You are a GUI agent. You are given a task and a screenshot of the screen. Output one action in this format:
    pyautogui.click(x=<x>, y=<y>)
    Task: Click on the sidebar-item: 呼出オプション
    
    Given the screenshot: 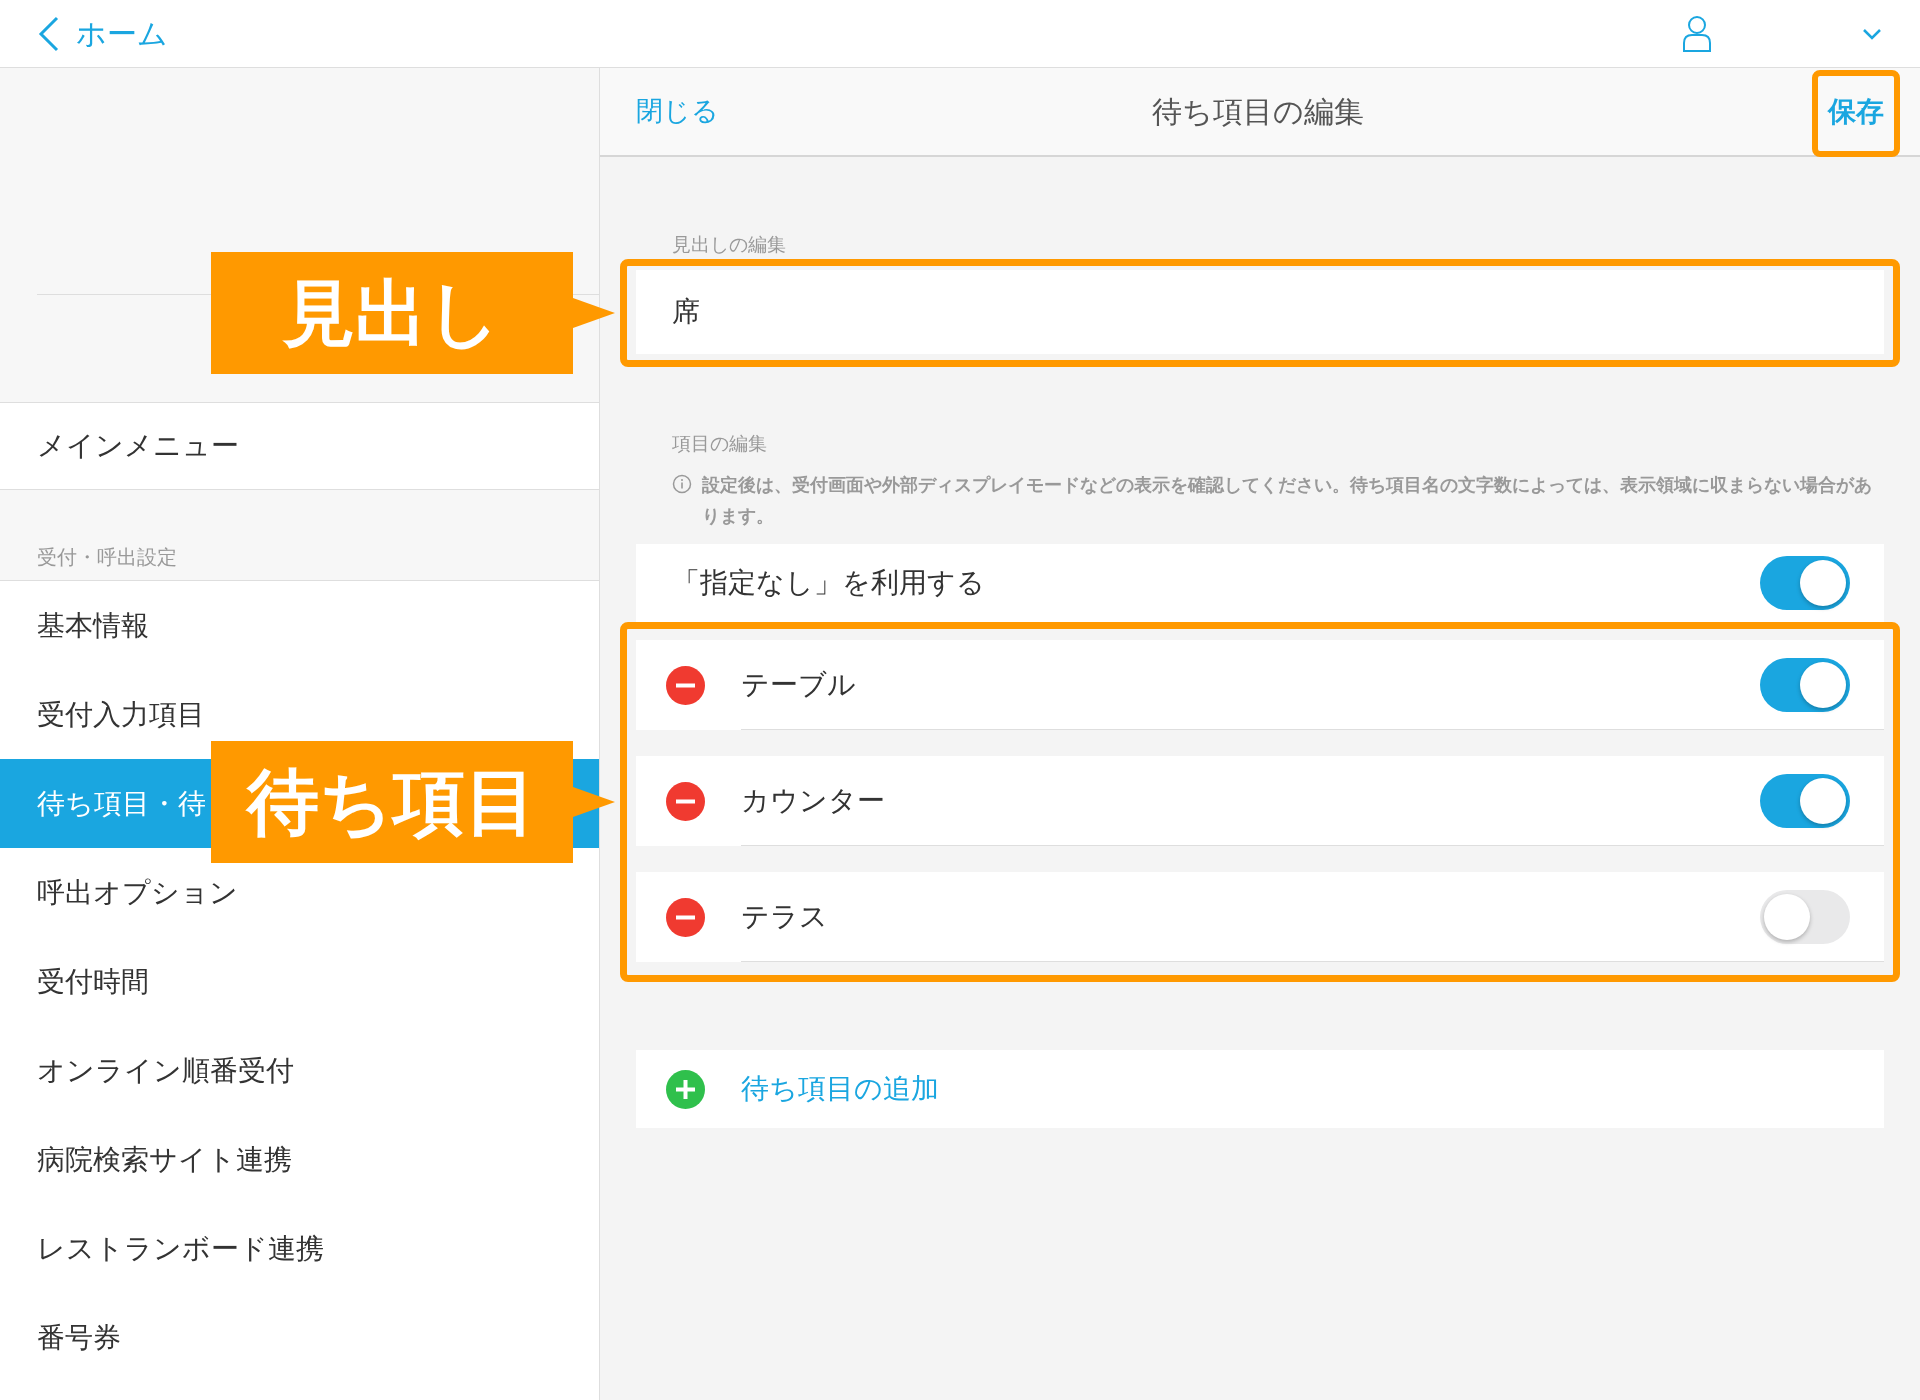 What is the action you would take?
    pyautogui.click(x=137, y=892)
    